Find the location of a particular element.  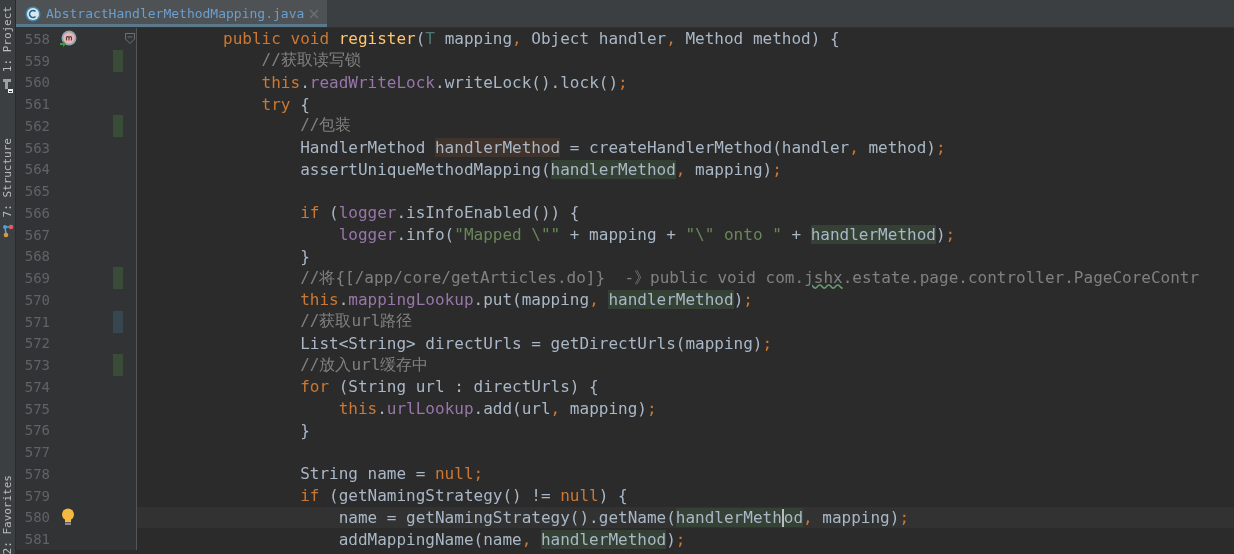

code-line: this.urlLookup.add(url, mapping); is located at coordinates (497, 409).